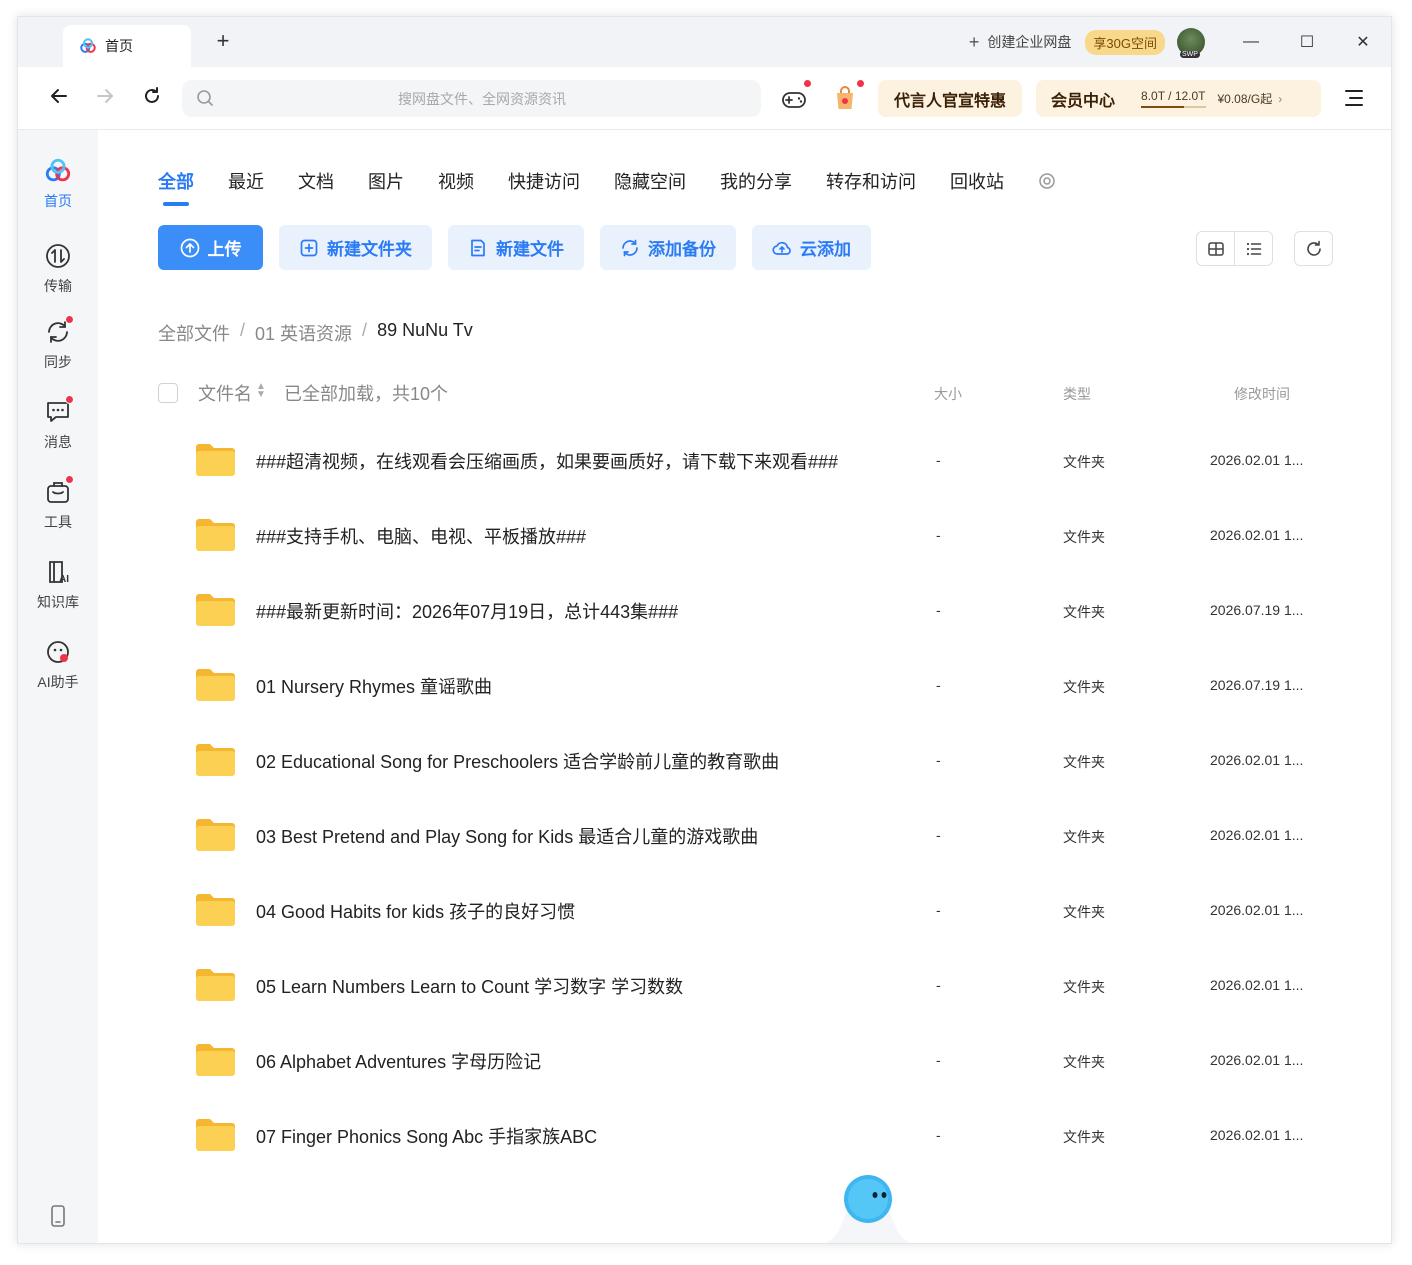 Image resolution: width=1412 pixels, height=1265 pixels. I want to click on avatar, so click(1191, 43).